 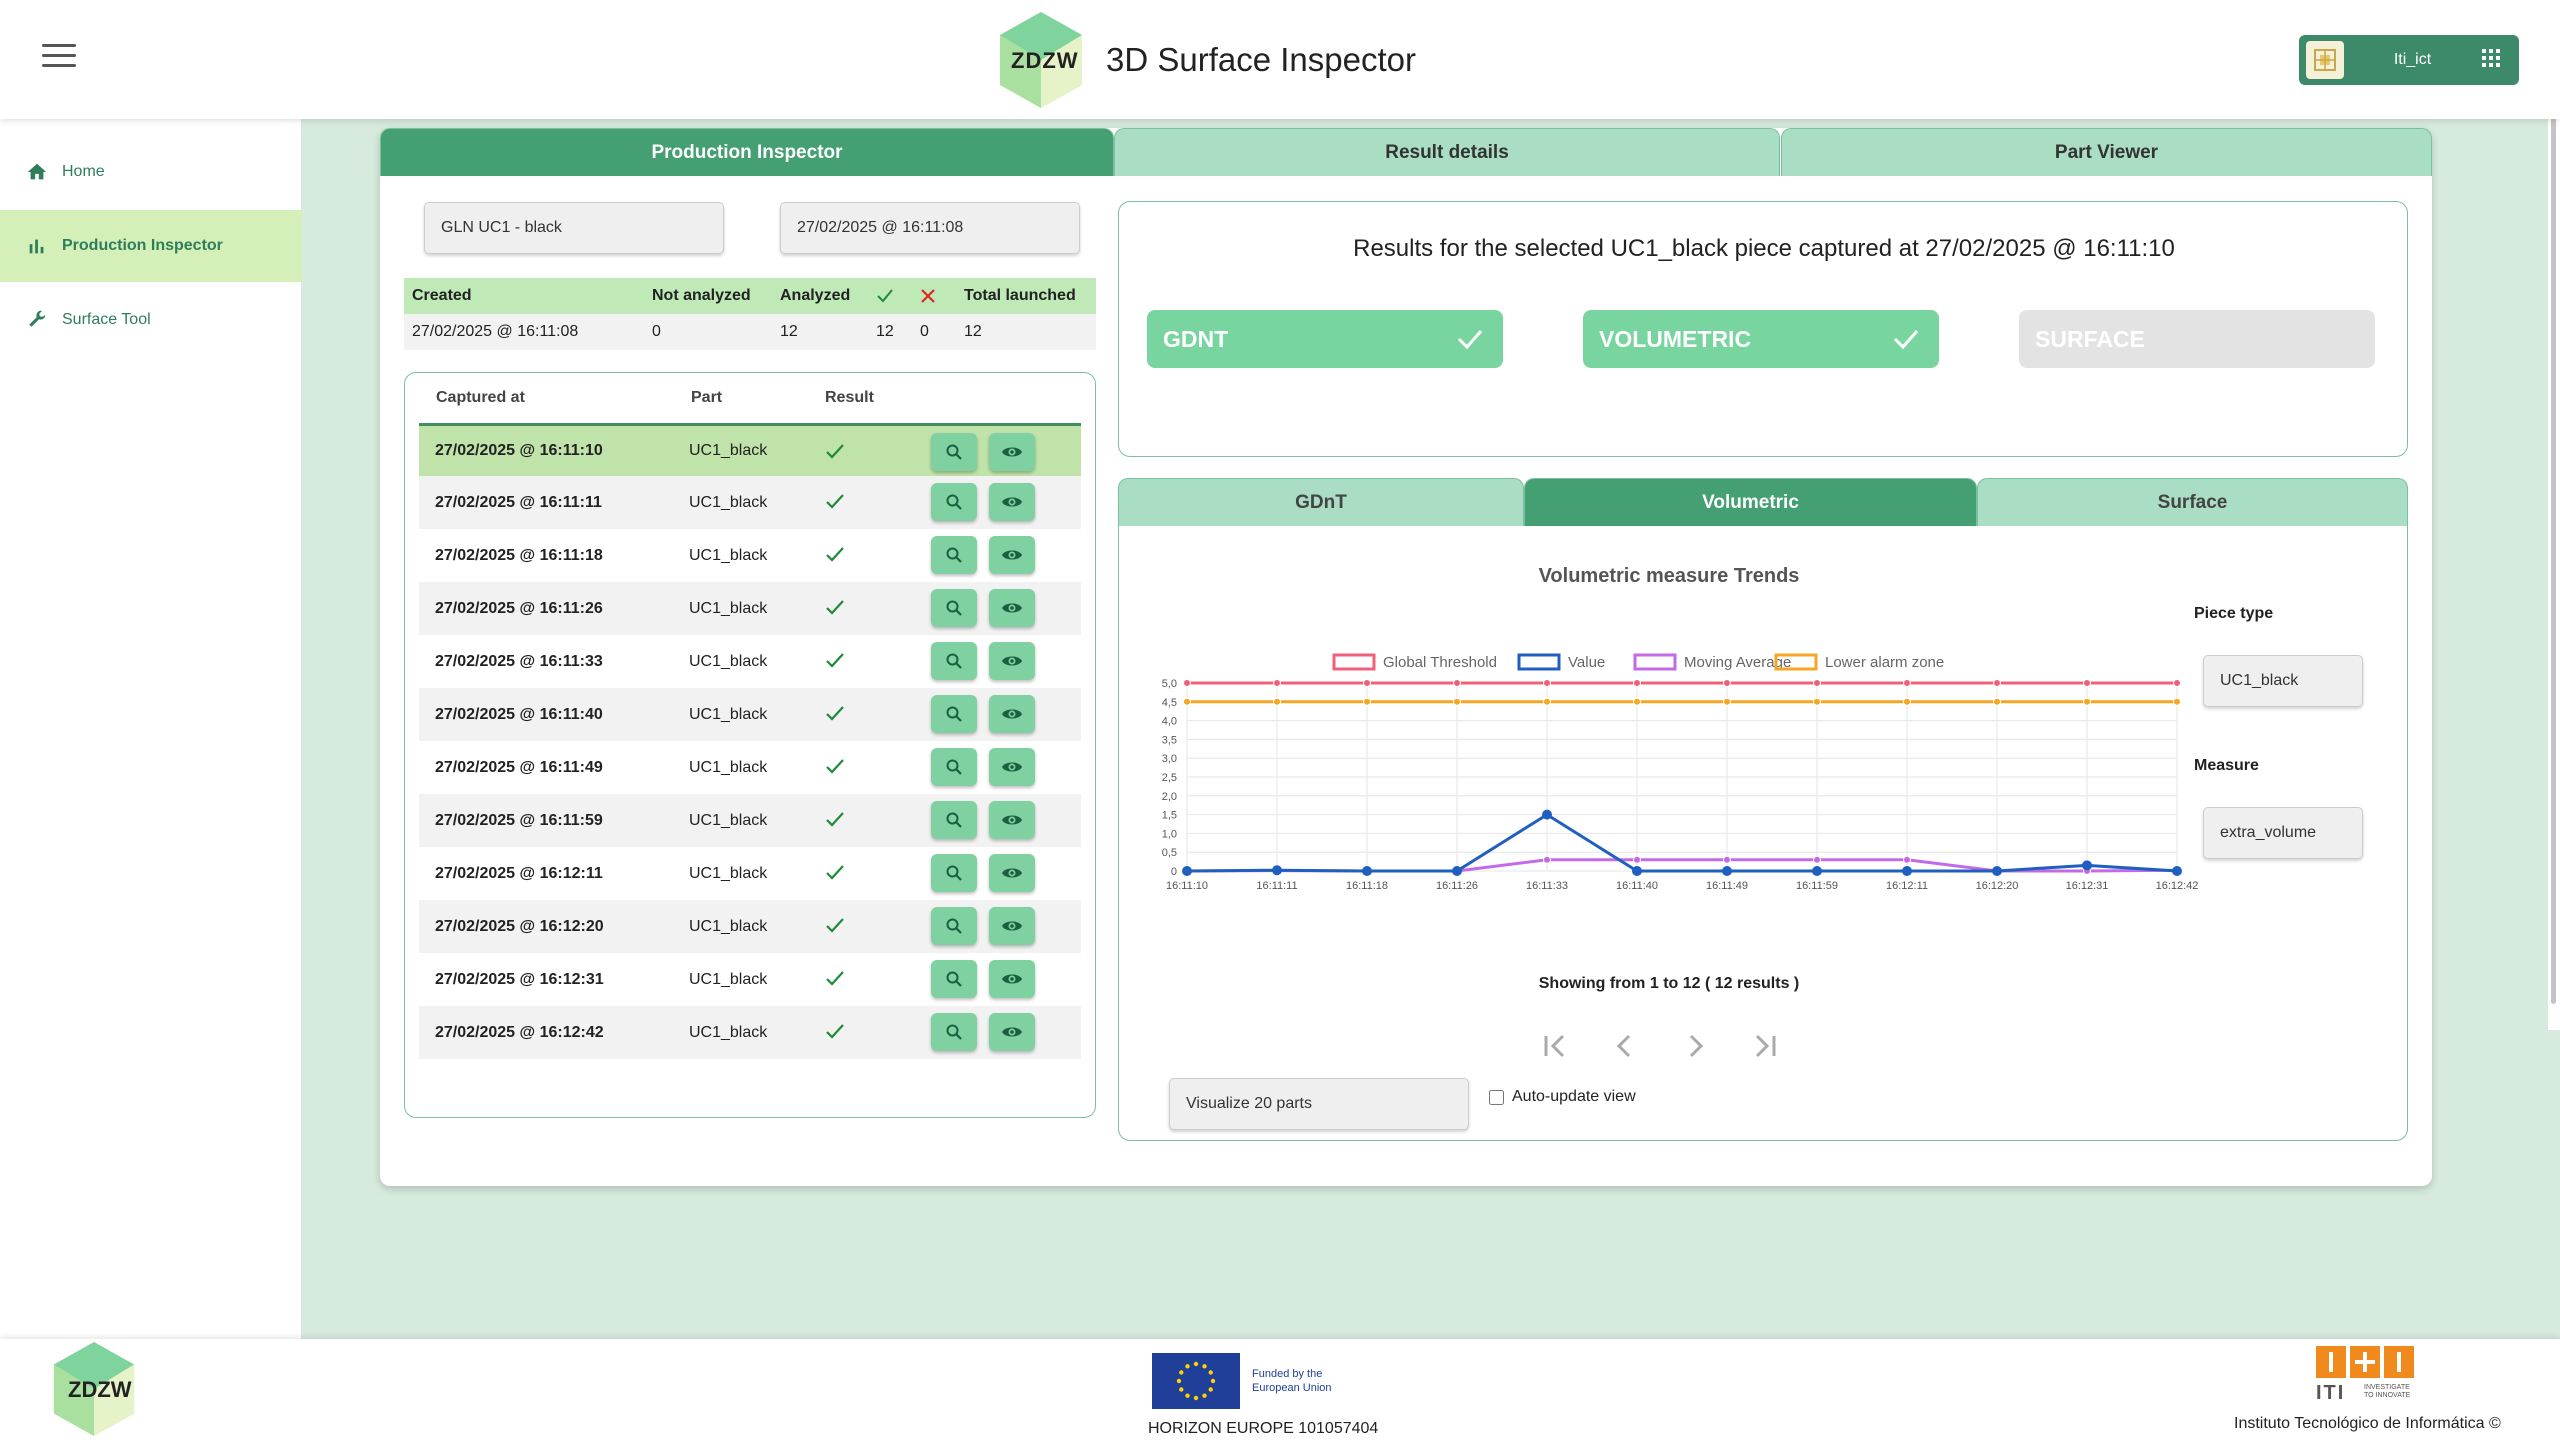 I want to click on table-row: 27/02/2025 @ 16:11:40 UC1_black, so click(x=750, y=714).